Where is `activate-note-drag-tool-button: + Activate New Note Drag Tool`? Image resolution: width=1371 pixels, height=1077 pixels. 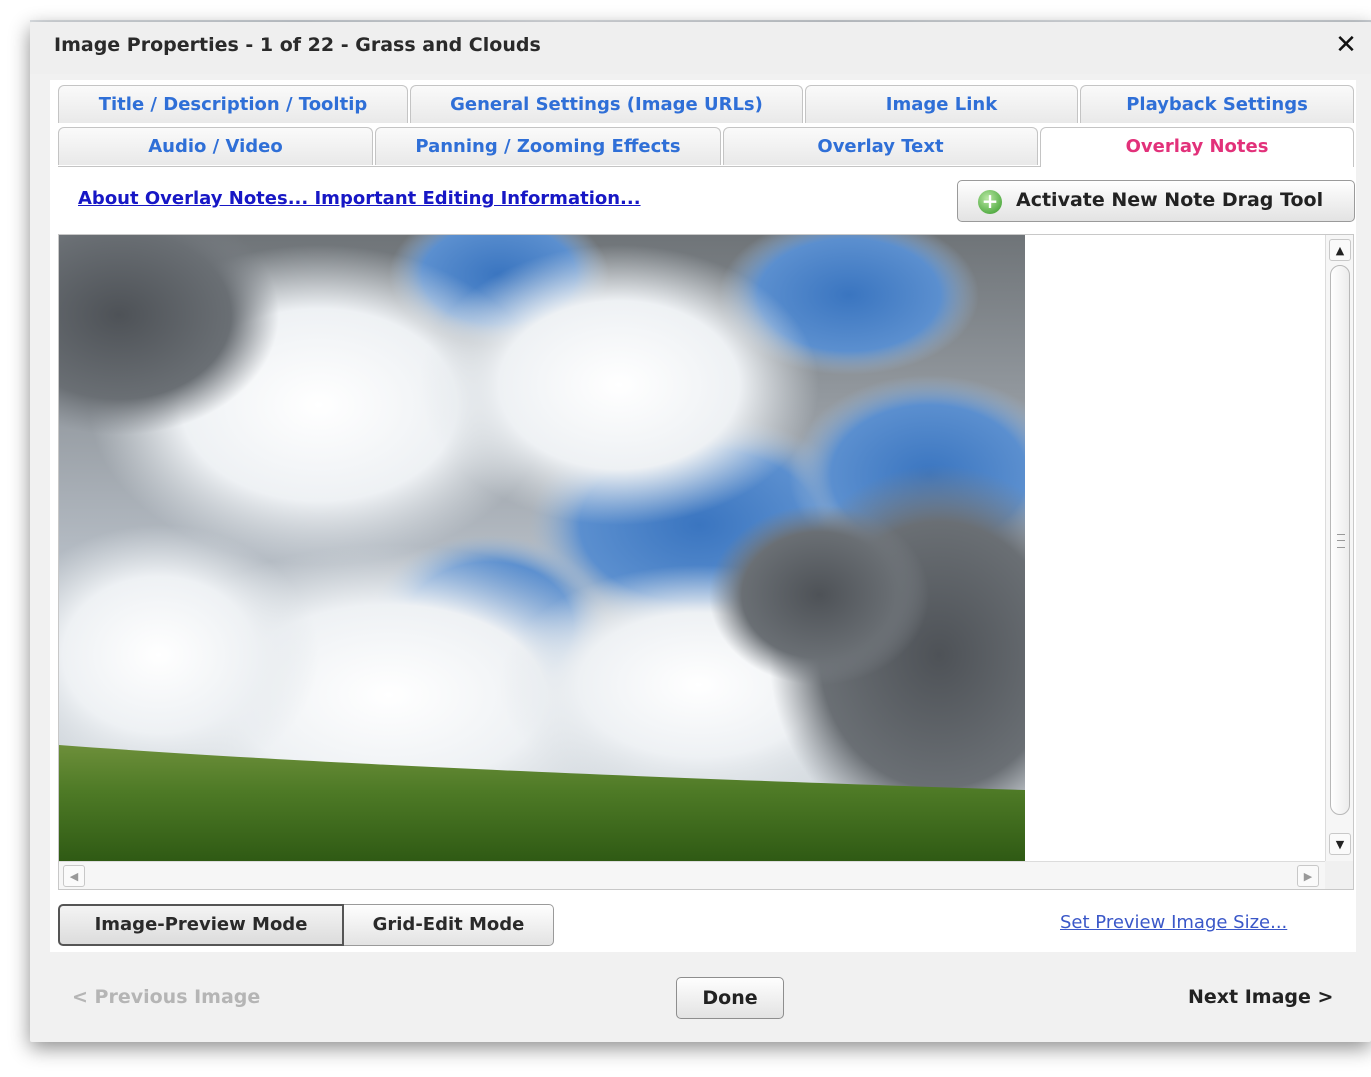 activate-note-drag-tool-button: + Activate New Note Drag Tool is located at coordinates (1156, 201).